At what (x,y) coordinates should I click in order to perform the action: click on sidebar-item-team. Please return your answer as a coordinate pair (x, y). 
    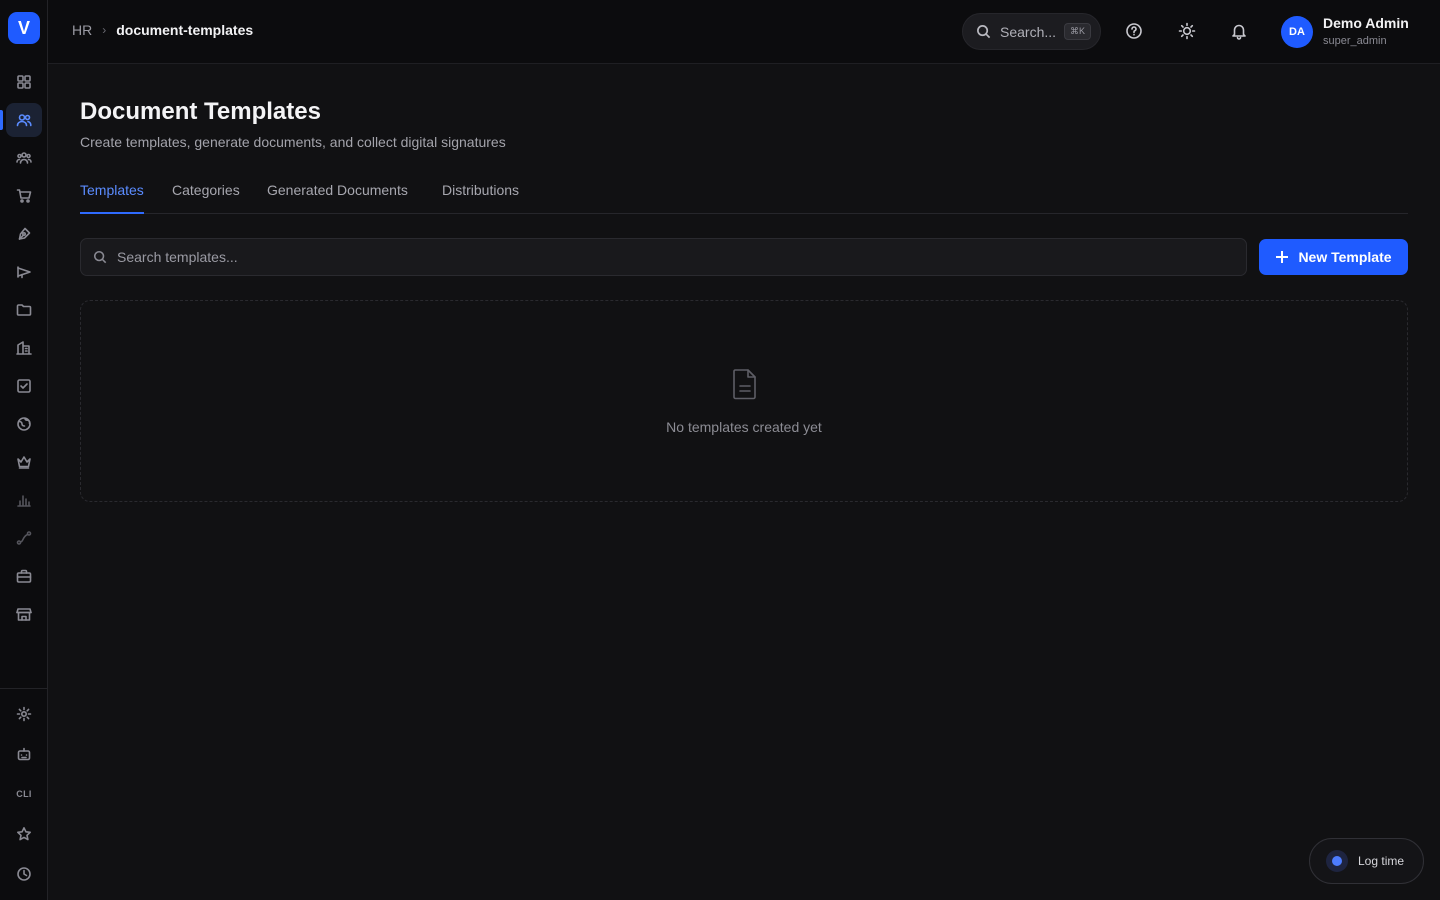
    Looking at the image, I should click on (24, 158).